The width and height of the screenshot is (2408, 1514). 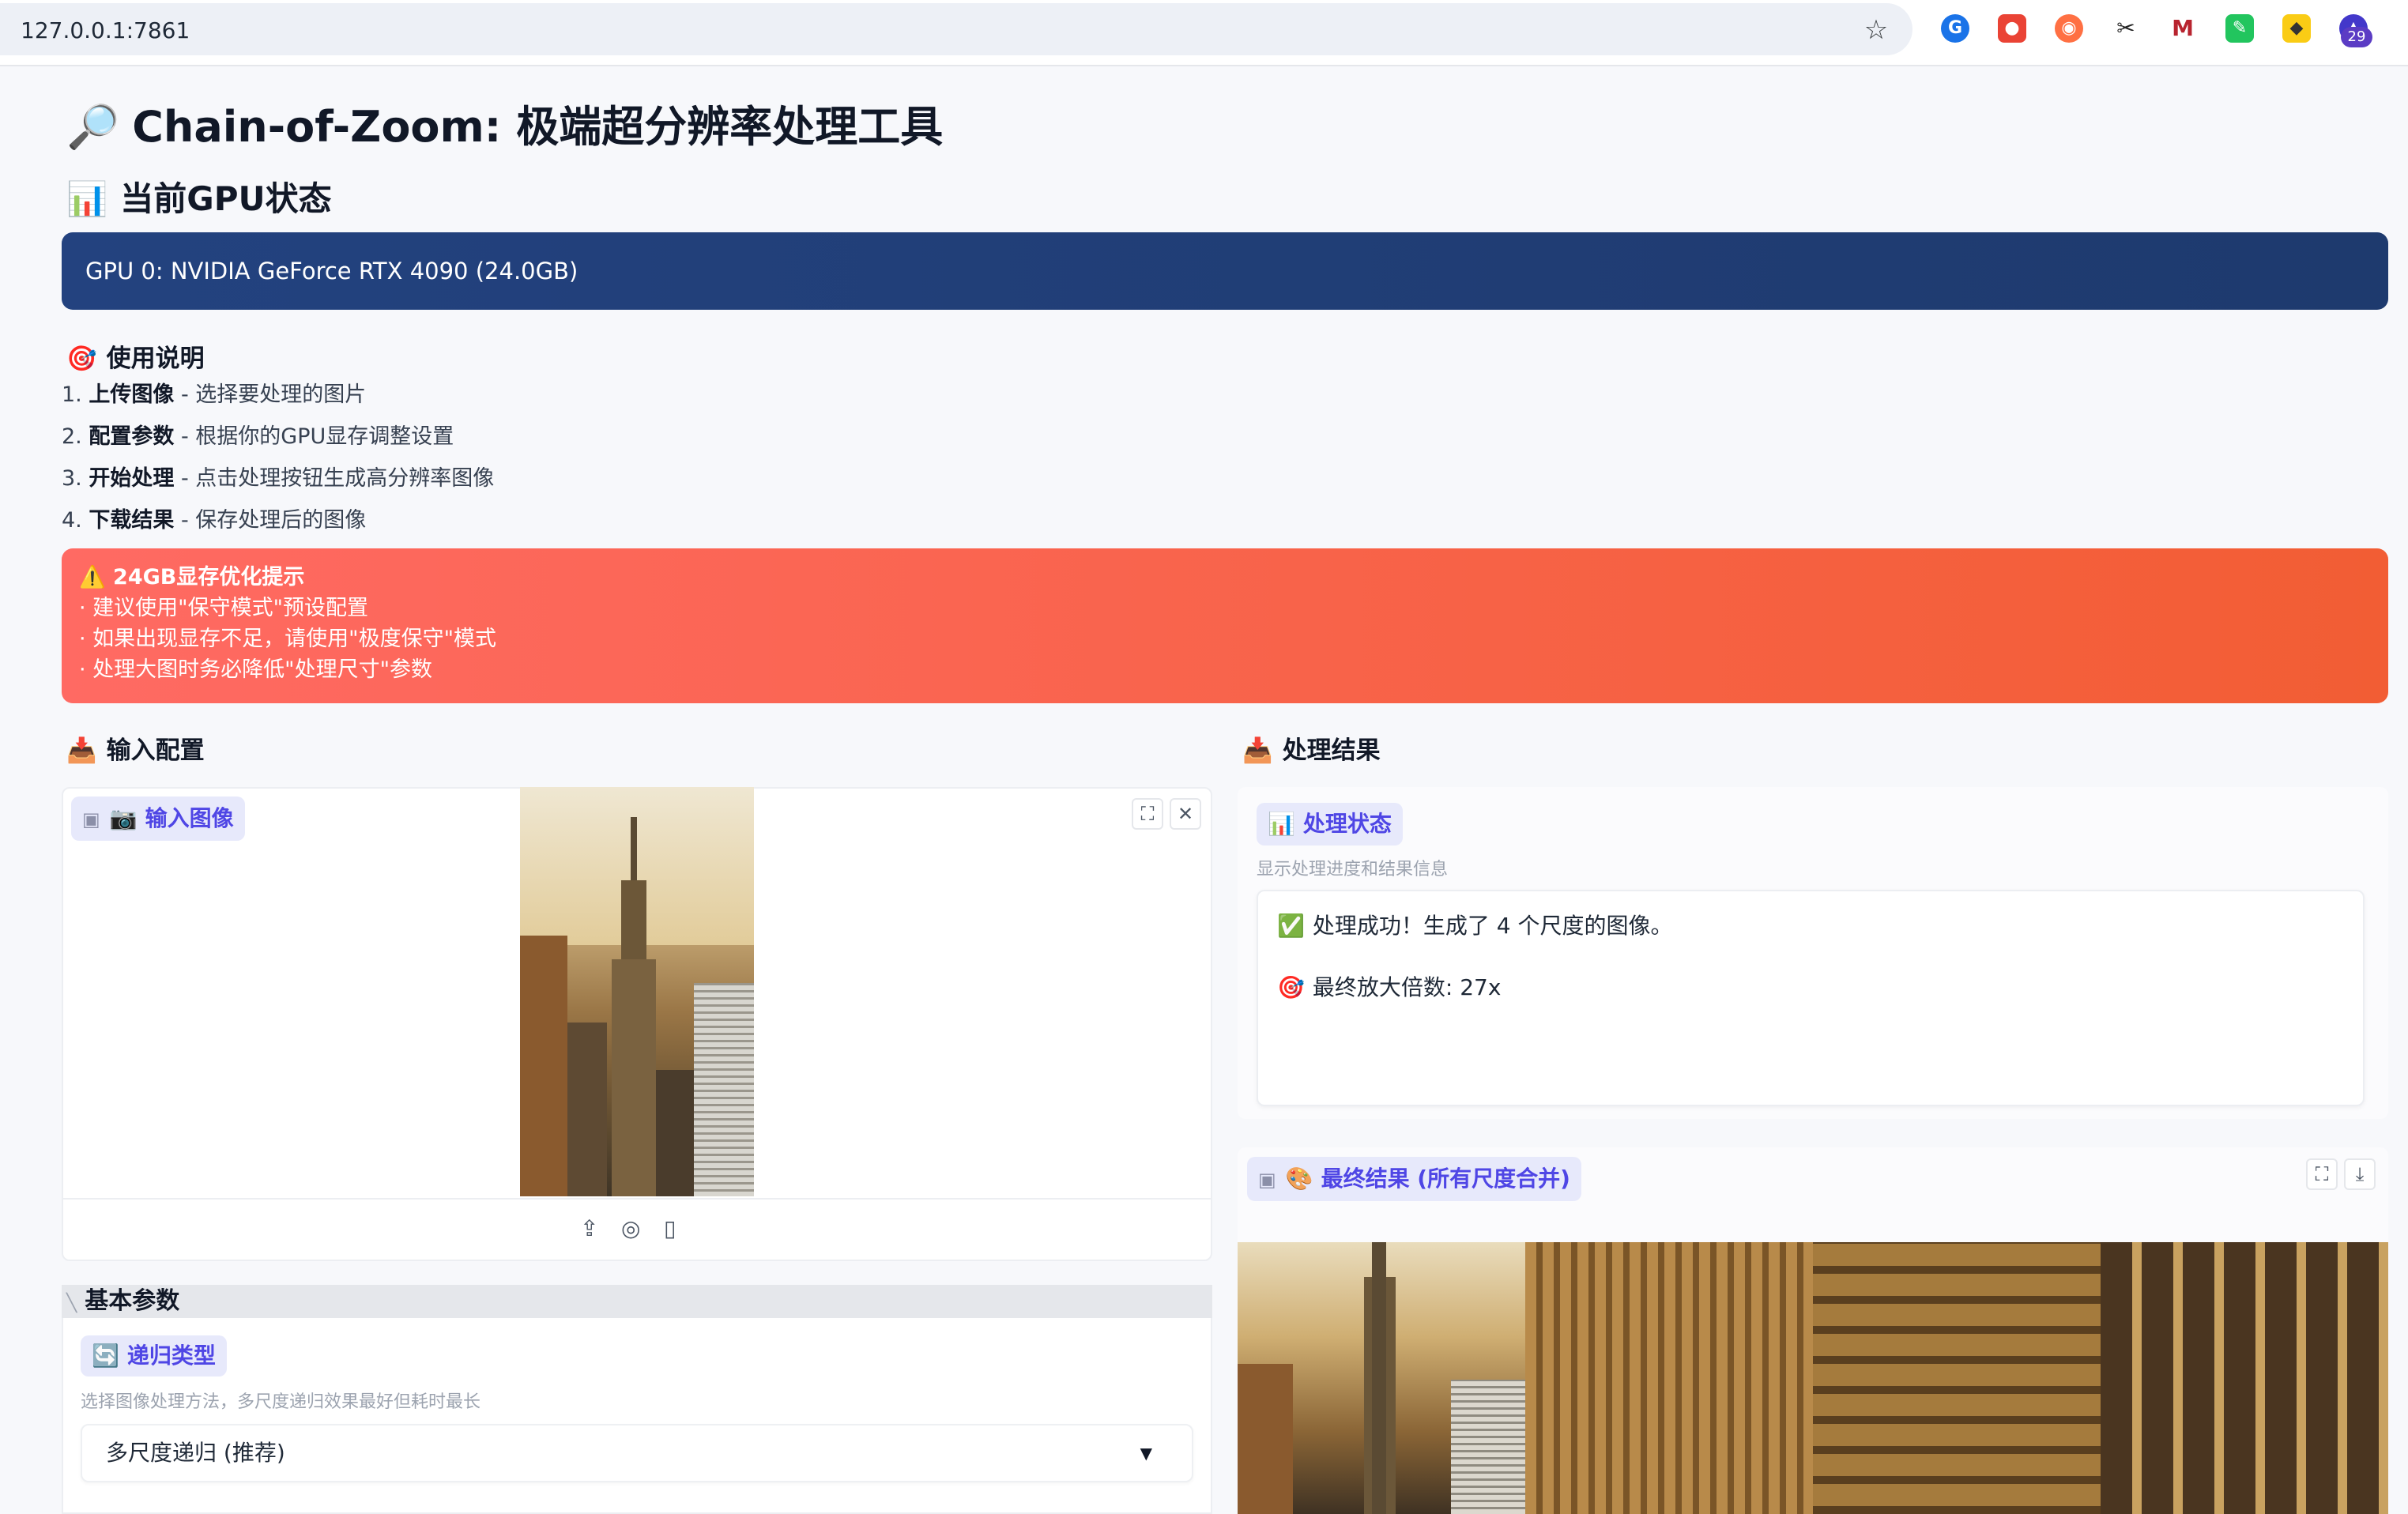 What do you see at coordinates (124, 818) in the screenshot?
I see `camera-icon: 📷` at bounding box center [124, 818].